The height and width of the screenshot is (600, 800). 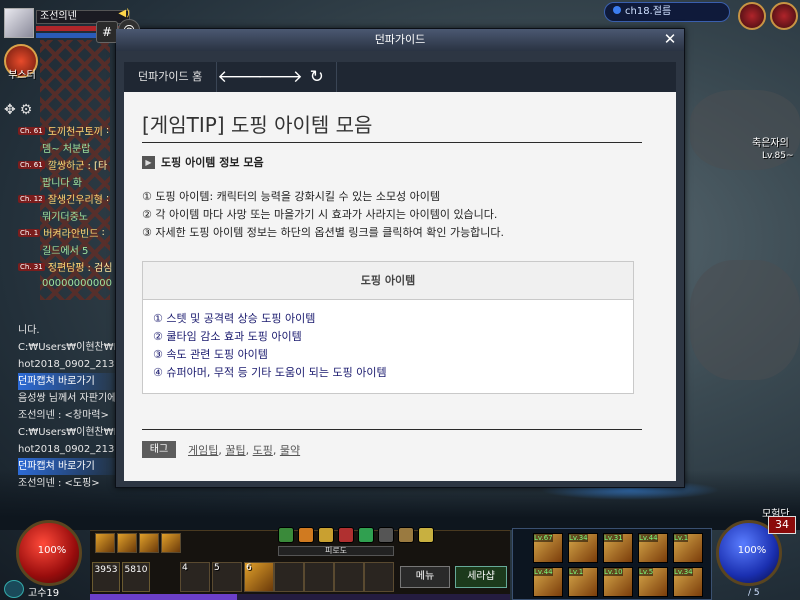 I want to click on system-line: 조선의넨 : <창마력>, so click(x=63, y=415).